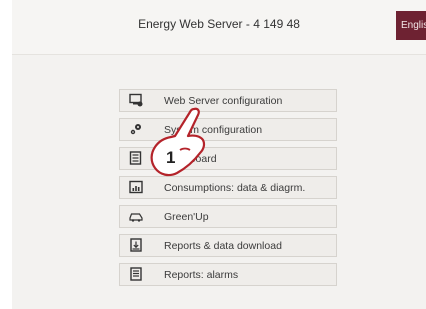 The width and height of the screenshot is (426, 309). What do you see at coordinates (411, 25) in the screenshot?
I see `language-button: English` at bounding box center [411, 25].